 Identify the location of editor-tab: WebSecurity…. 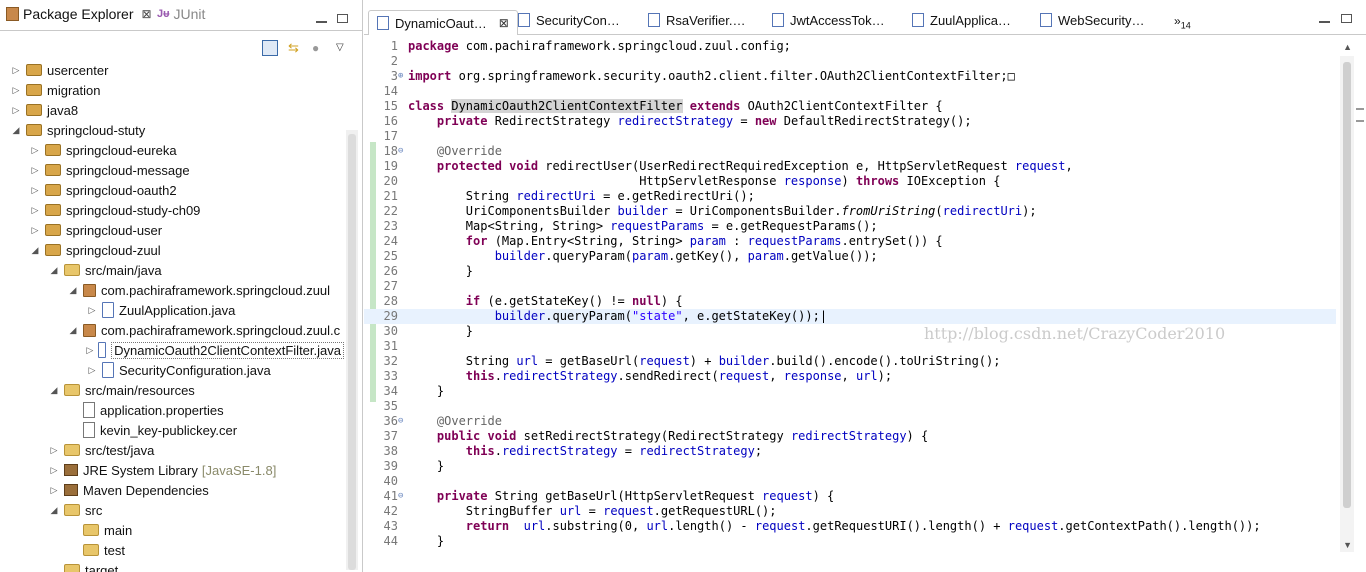
(1092, 20).